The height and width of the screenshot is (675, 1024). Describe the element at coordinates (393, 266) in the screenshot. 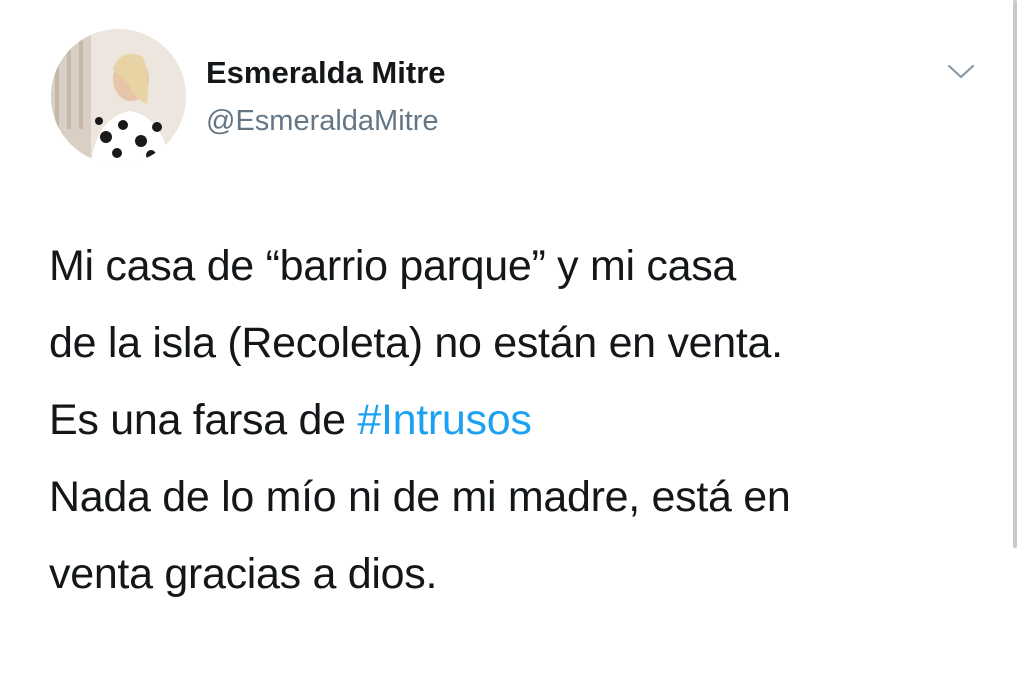

I see `tweet-text-line: Mi casa de “barrio parque” y mi casa` at that location.